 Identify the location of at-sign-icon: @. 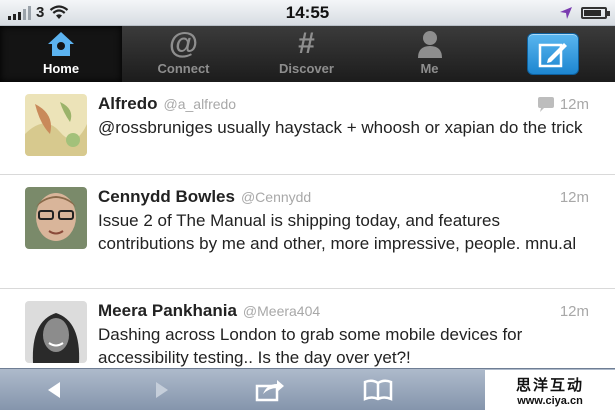
(183, 43).